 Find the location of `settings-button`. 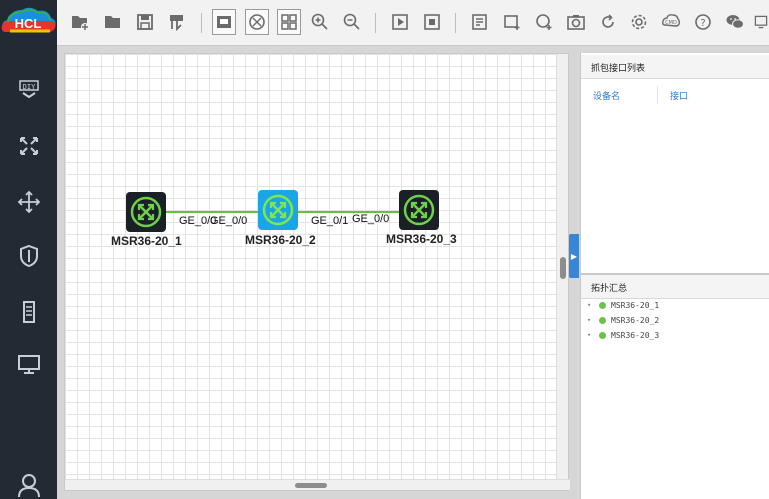

settings-button is located at coordinates (639, 22).